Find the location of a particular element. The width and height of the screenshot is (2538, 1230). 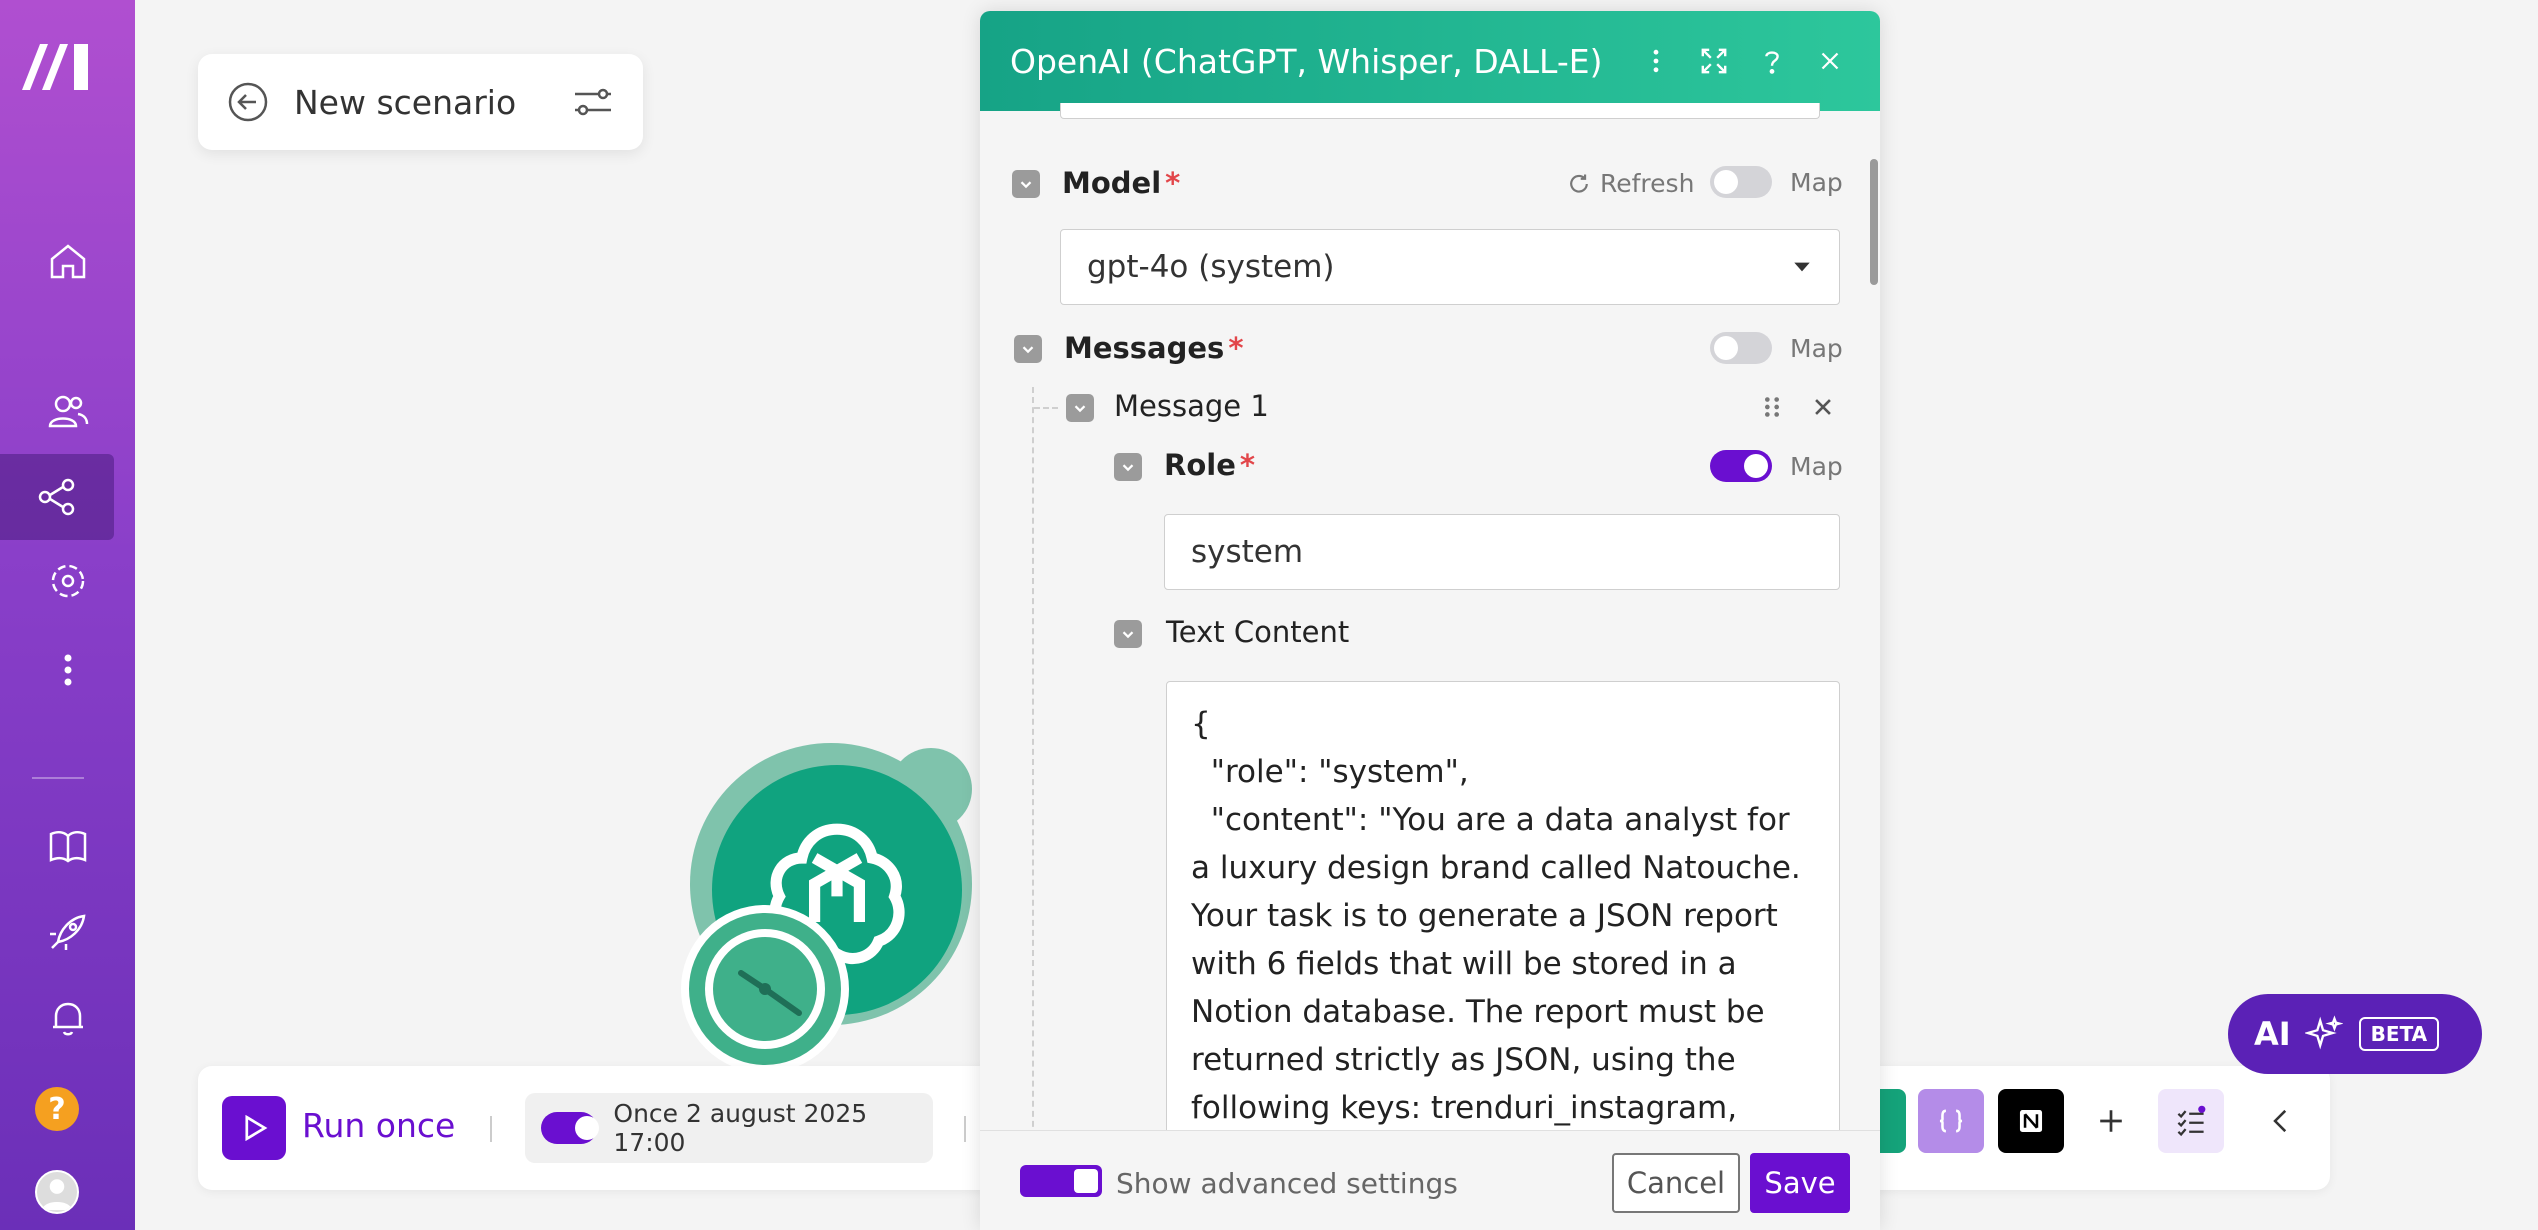

help-icon is located at coordinates (1772, 61).